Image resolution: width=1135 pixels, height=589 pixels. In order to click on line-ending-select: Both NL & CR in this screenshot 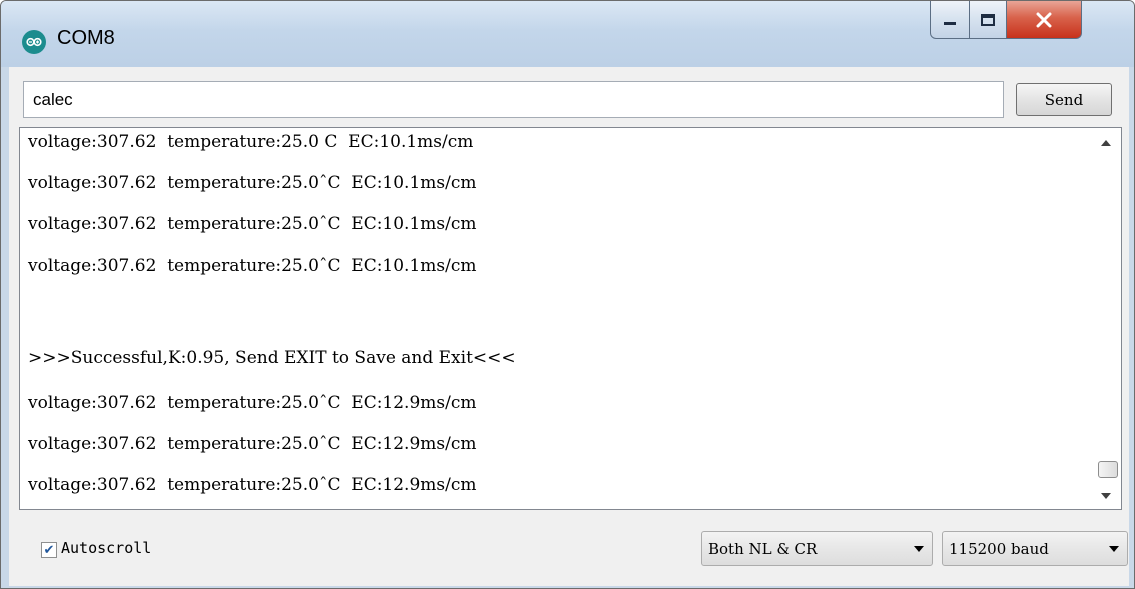, I will do `click(817, 548)`.